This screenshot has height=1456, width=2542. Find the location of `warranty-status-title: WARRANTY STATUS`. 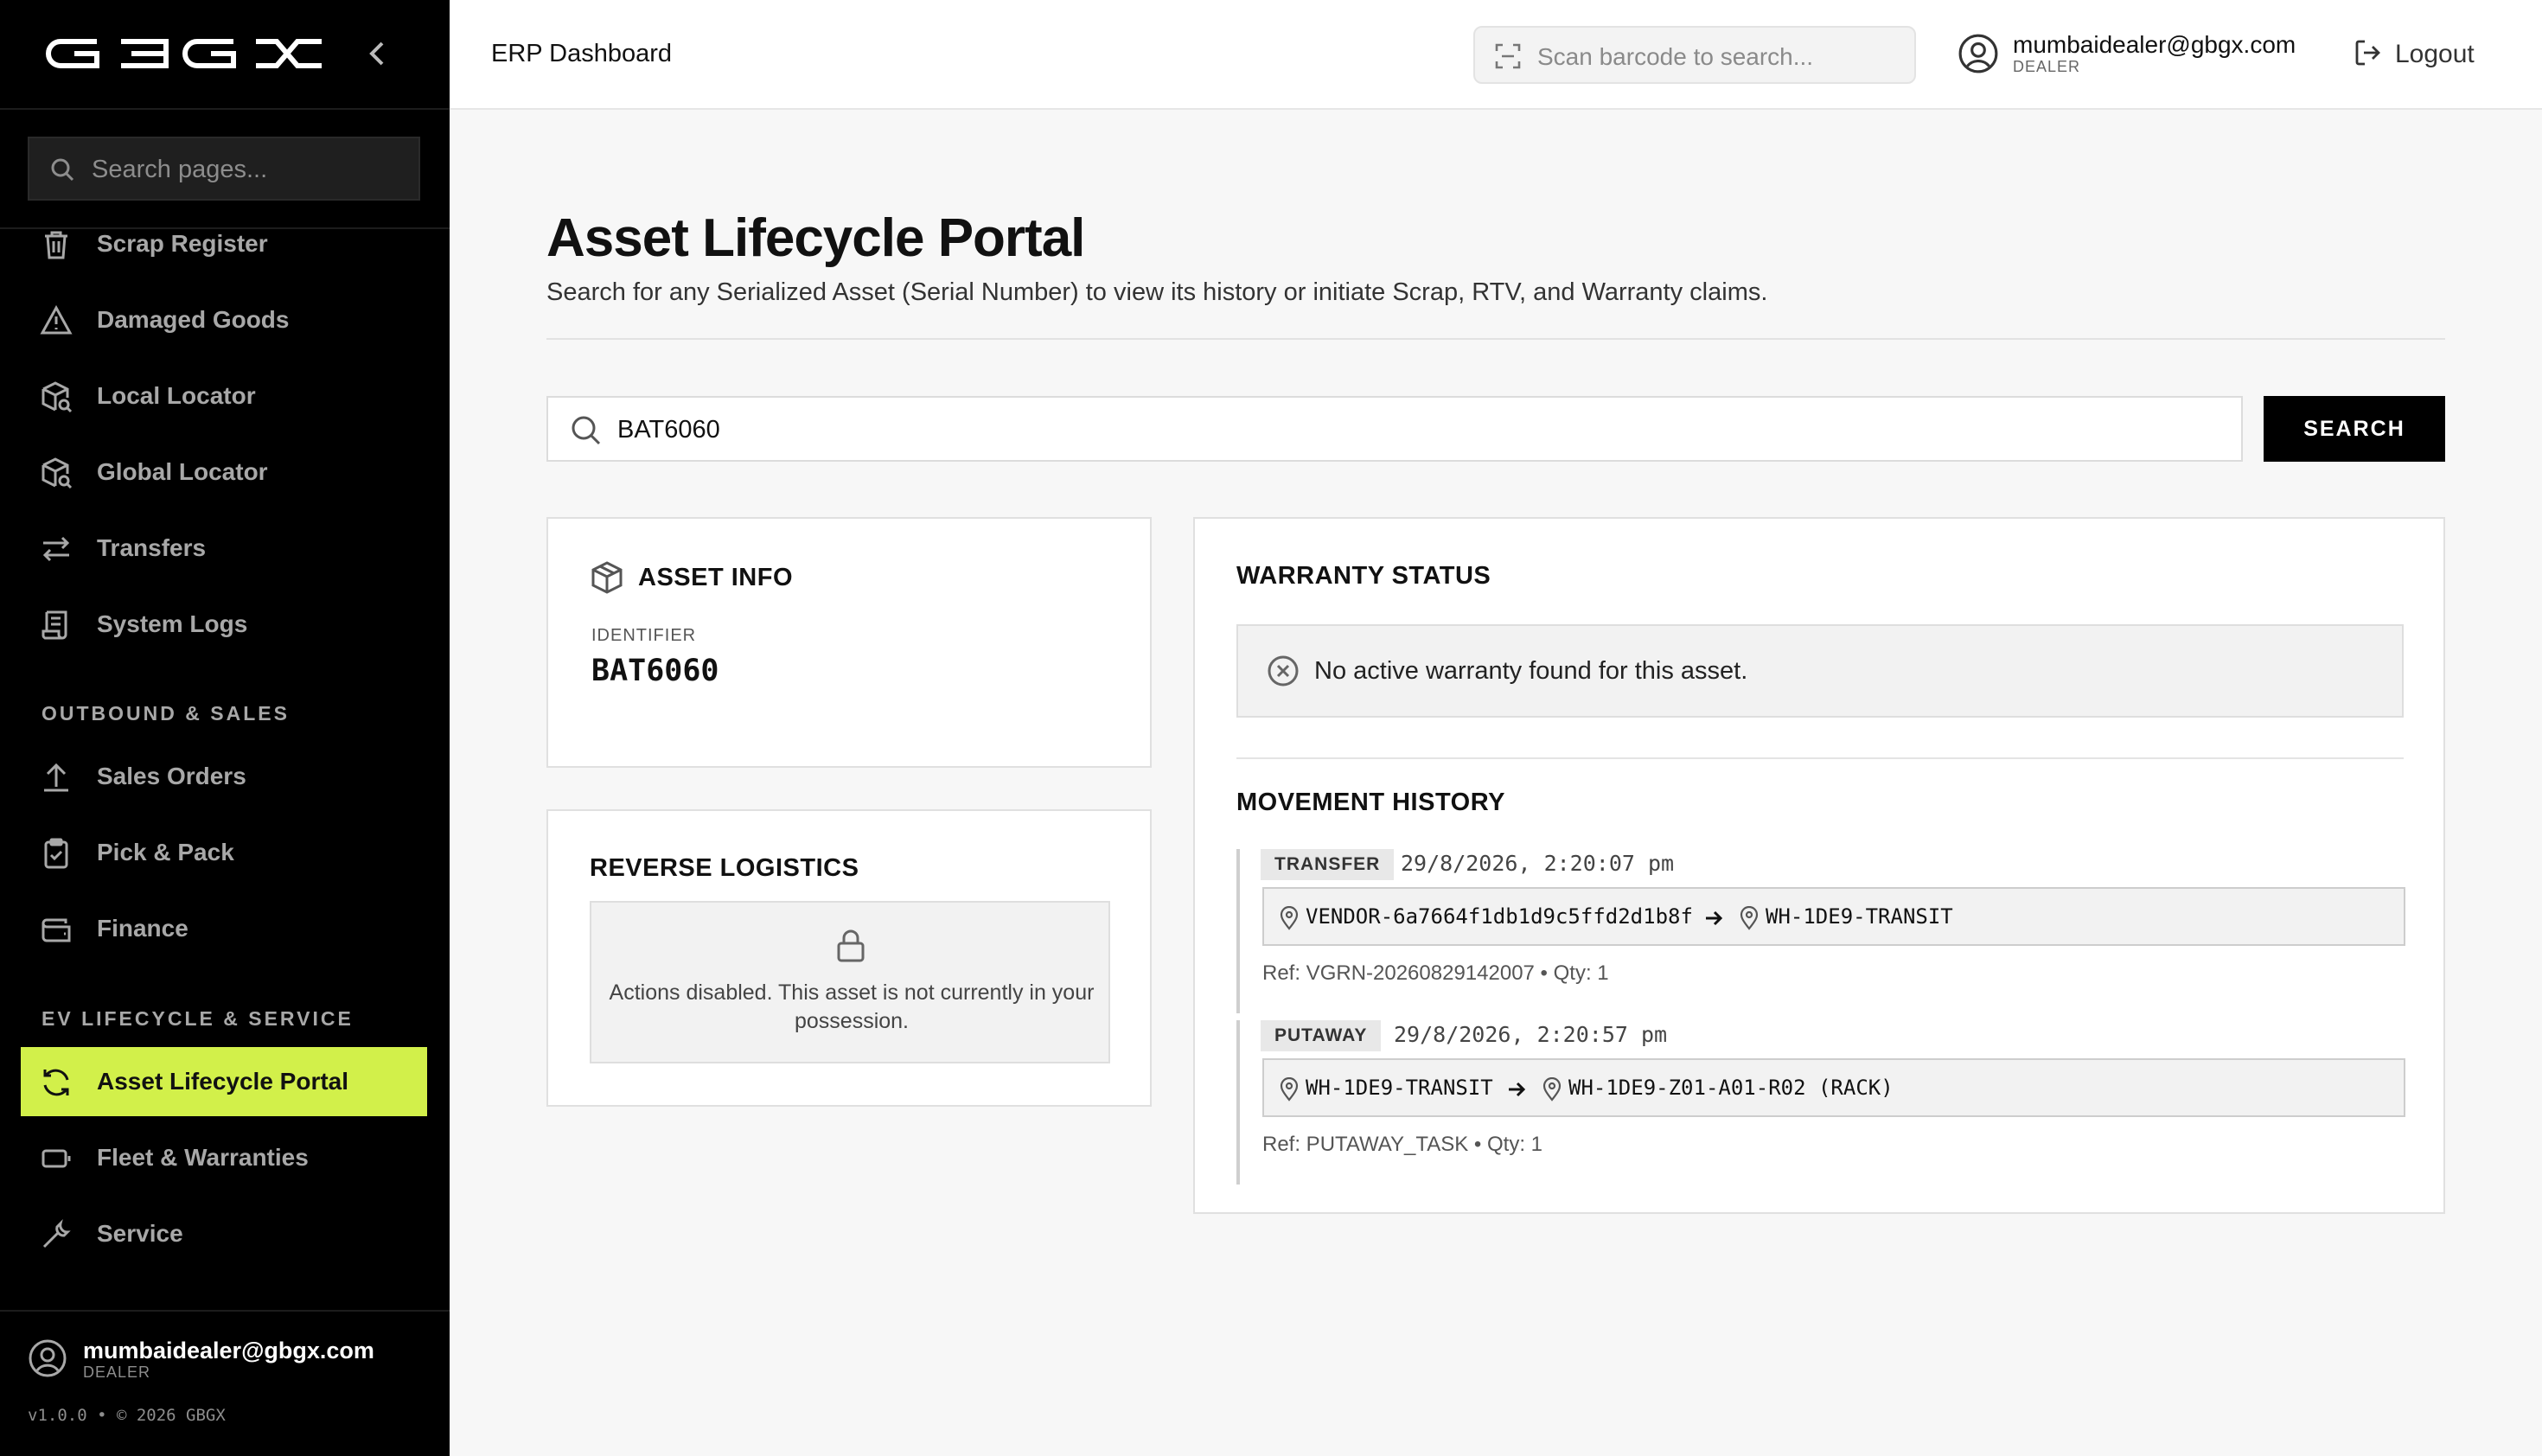

warranty-status-title: WARRANTY STATUS is located at coordinates (1363, 576).